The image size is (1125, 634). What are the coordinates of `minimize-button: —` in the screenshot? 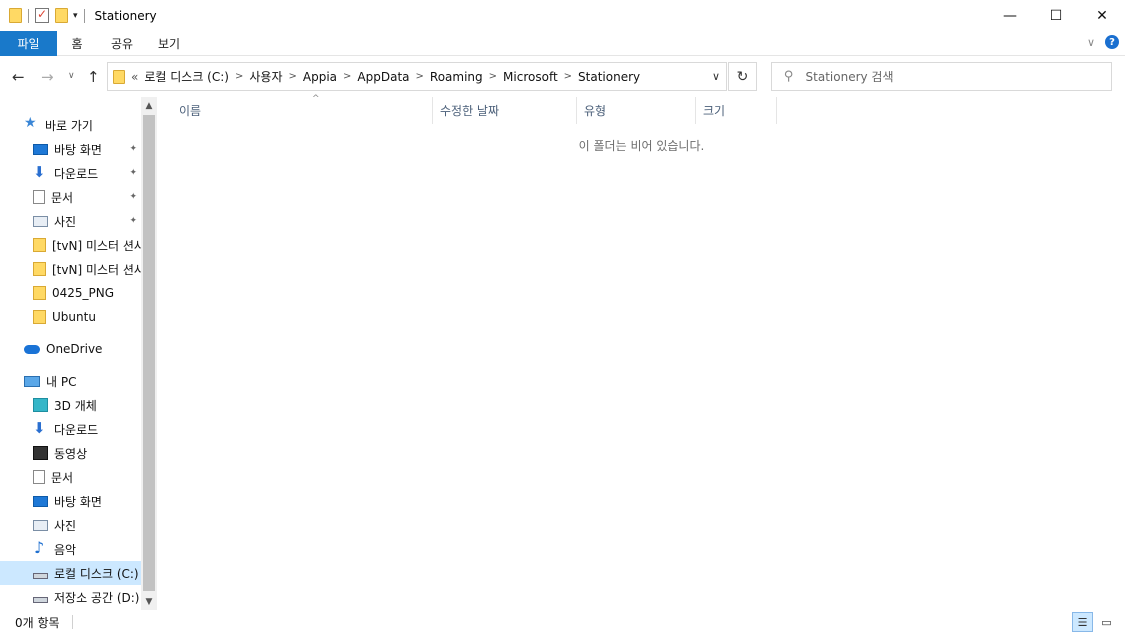 It's located at (1010, 15).